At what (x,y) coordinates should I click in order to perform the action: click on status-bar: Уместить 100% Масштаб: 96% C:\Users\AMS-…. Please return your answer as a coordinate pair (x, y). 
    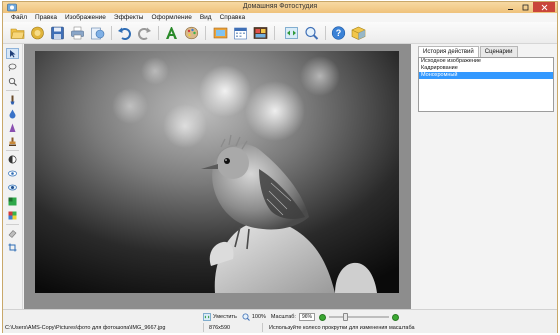
    Looking at the image, I should click on (280, 321).